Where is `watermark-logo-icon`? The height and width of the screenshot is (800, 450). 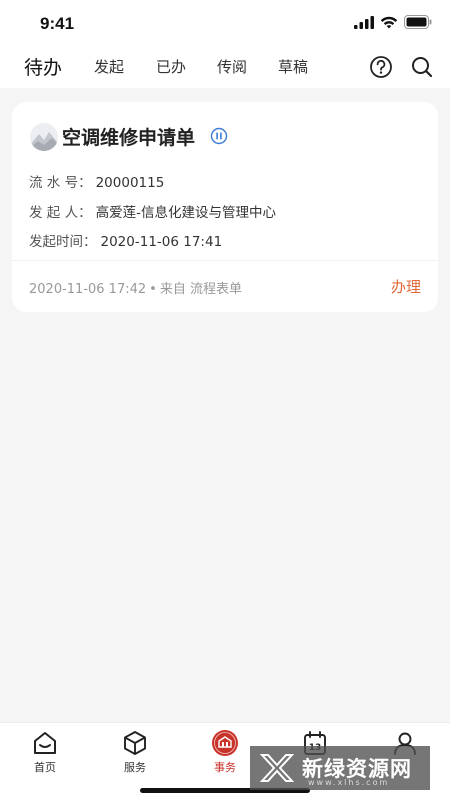 watermark-logo-icon is located at coordinates (277, 768).